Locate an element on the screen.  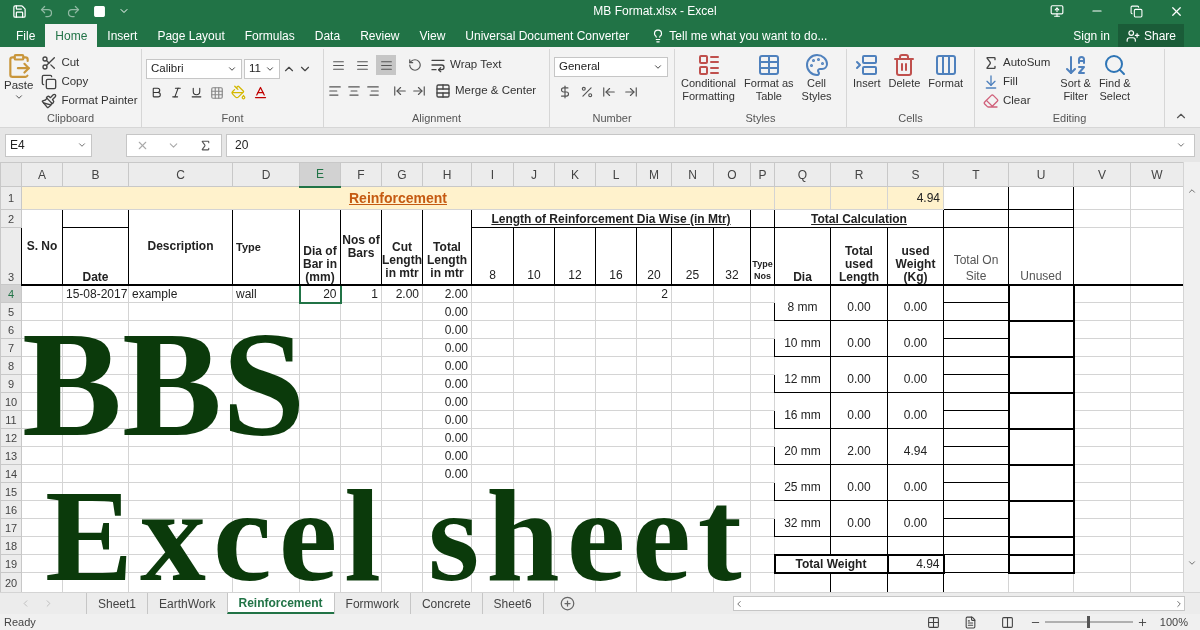
touch-mode-icon is located at coordinates (99, 11).